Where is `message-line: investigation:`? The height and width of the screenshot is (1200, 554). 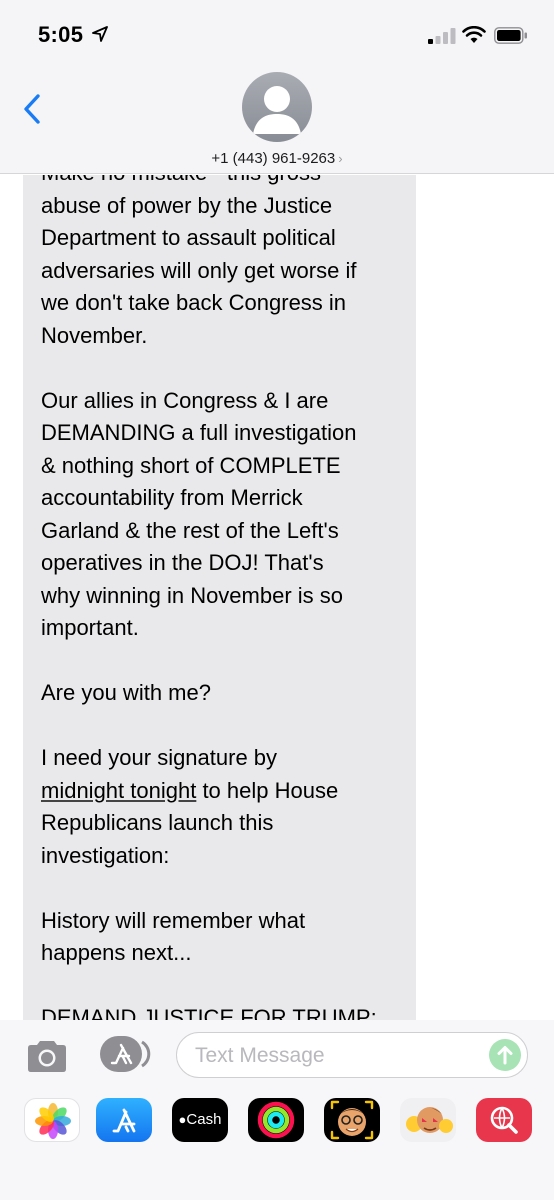
message-line: investigation: is located at coordinates (105, 855).